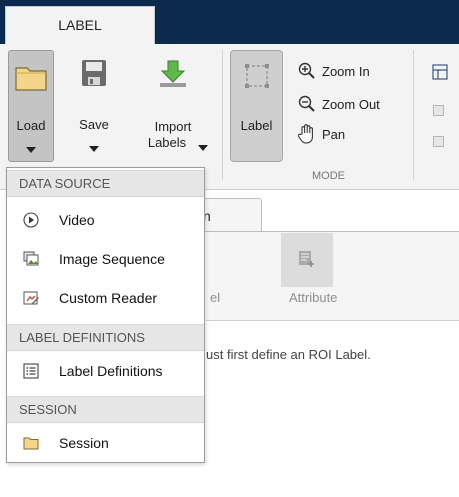 The height and width of the screenshot is (497, 459). I want to click on zoom-in-button: Zoom In, so click(334, 71).